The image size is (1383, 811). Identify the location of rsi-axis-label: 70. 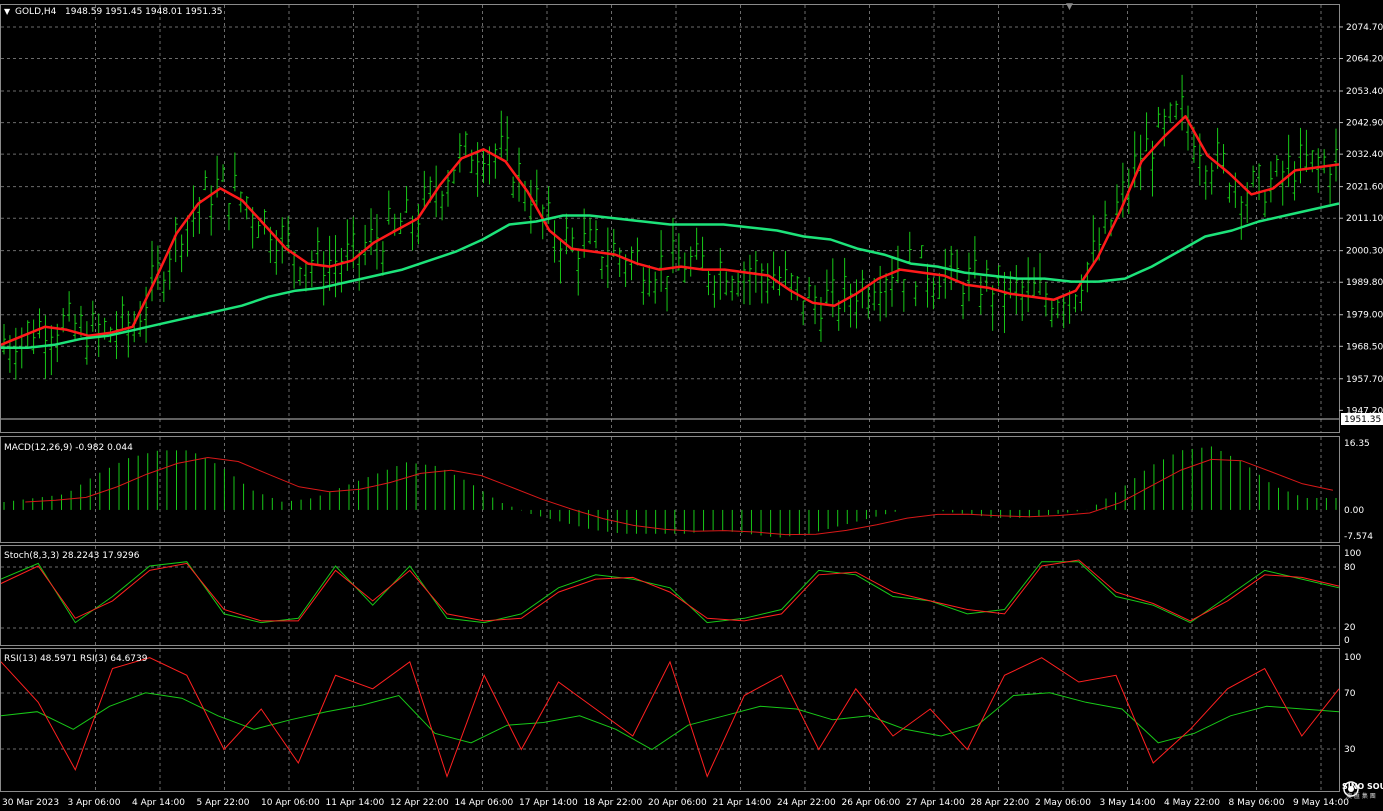
(1350, 694).